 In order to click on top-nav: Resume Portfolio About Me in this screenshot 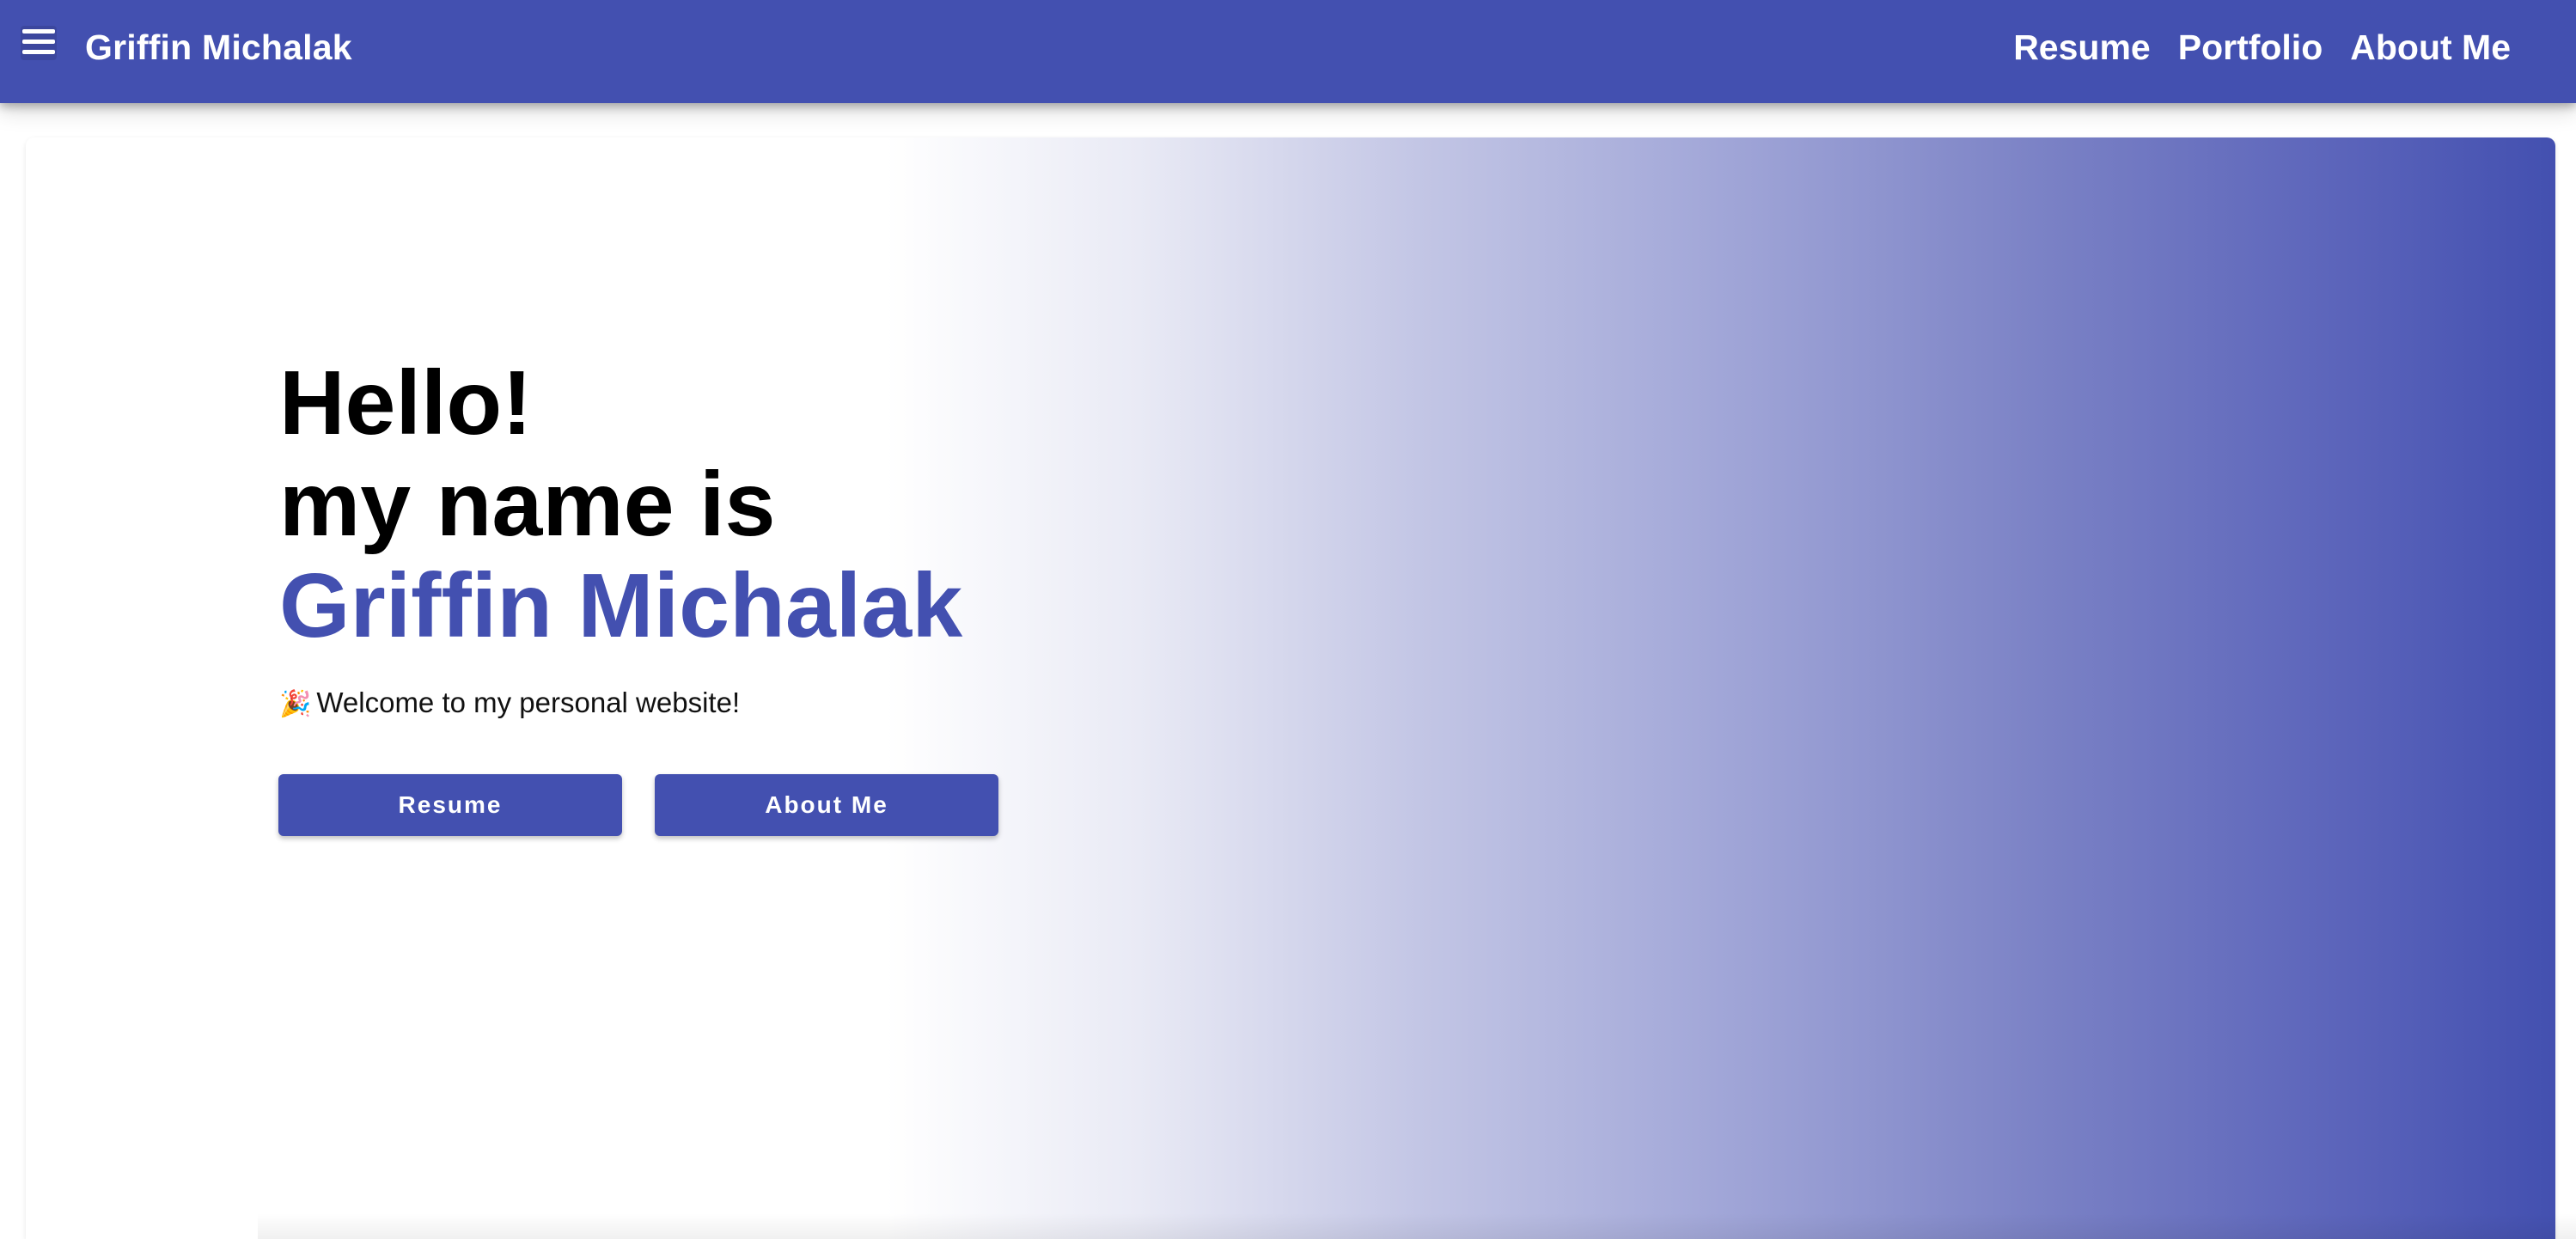, I will do `click(2262, 47)`.